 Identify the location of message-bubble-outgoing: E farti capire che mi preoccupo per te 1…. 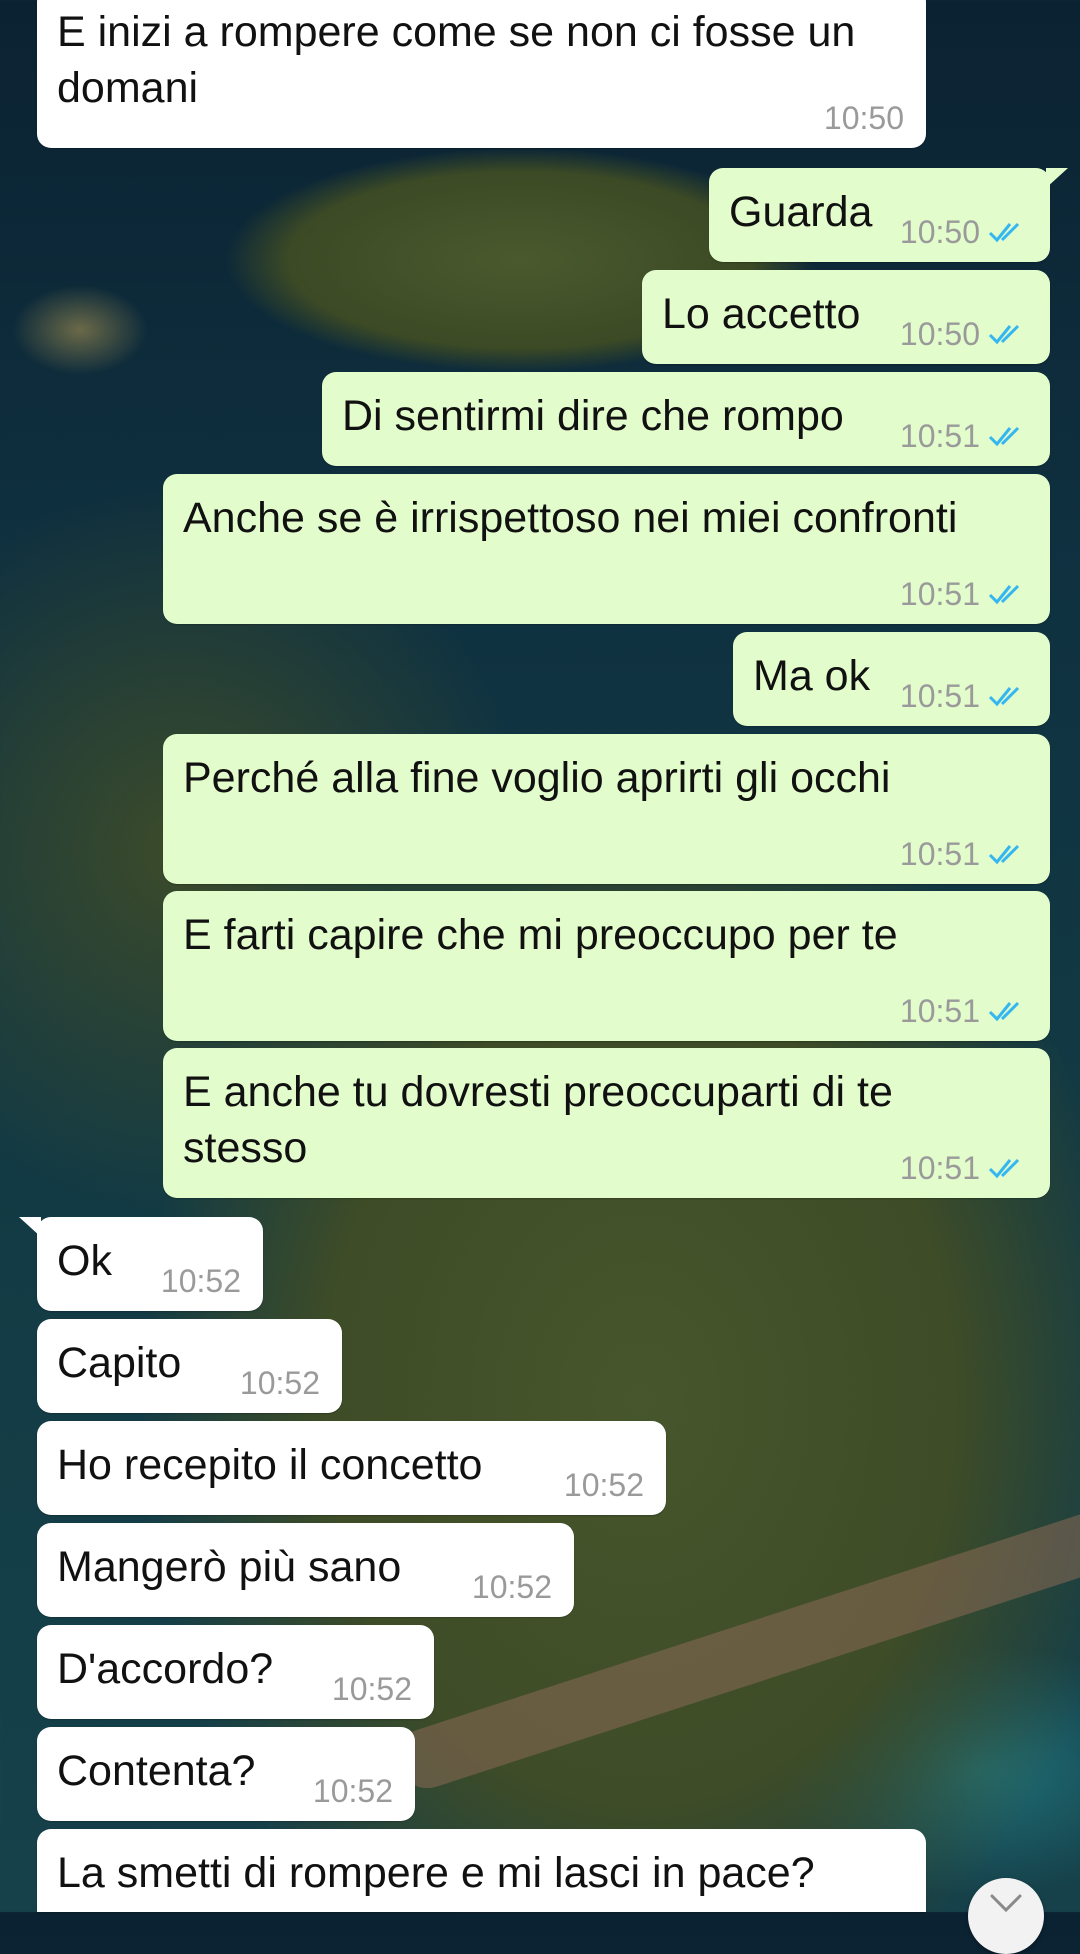
(606, 966).